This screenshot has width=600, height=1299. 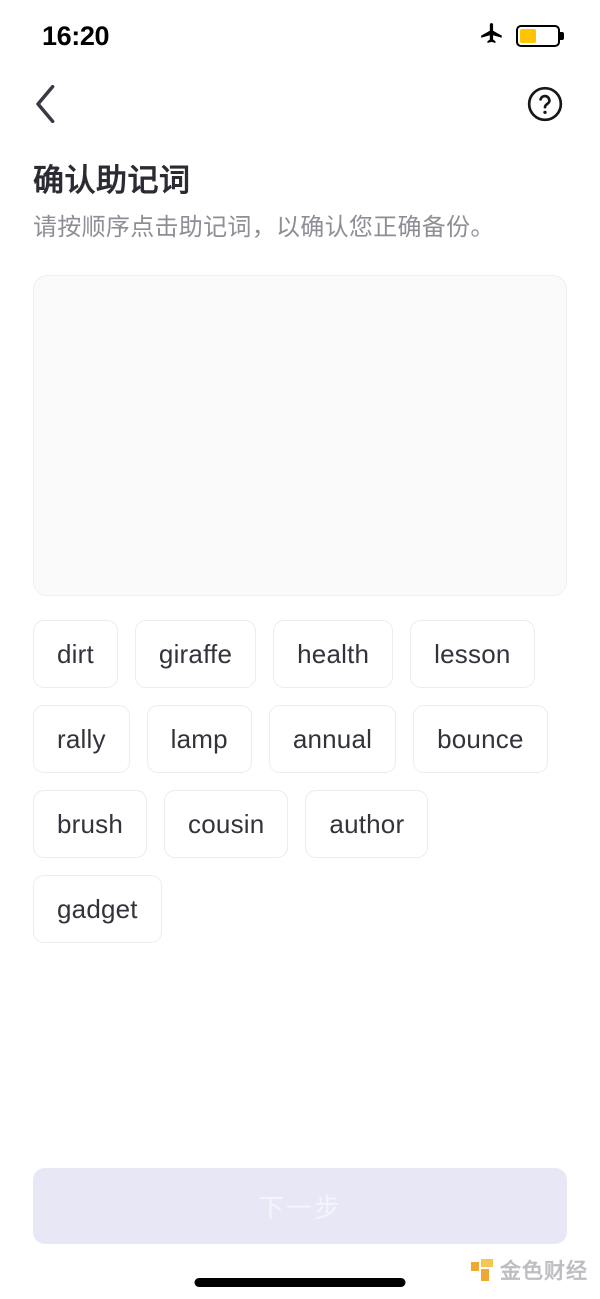 I want to click on status-indicators, so click(x=519, y=36).